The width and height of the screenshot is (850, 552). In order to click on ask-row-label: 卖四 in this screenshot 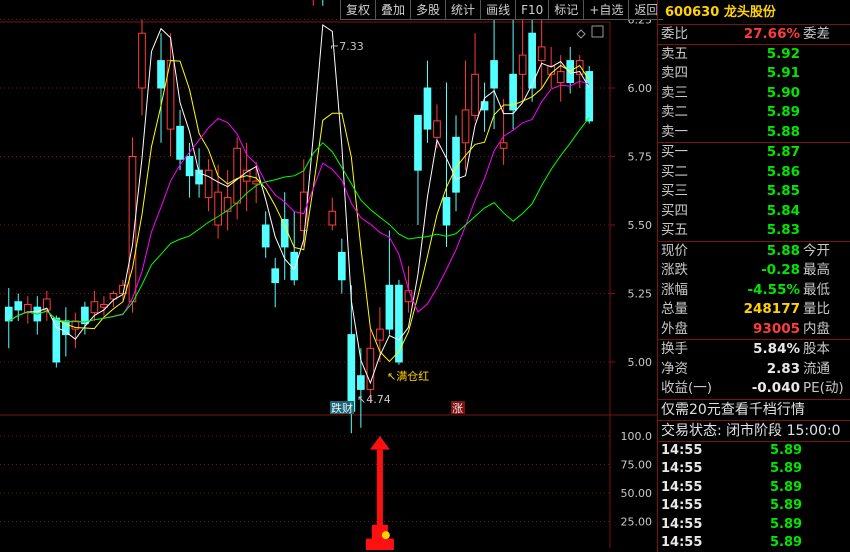, I will do `click(674, 73)`.